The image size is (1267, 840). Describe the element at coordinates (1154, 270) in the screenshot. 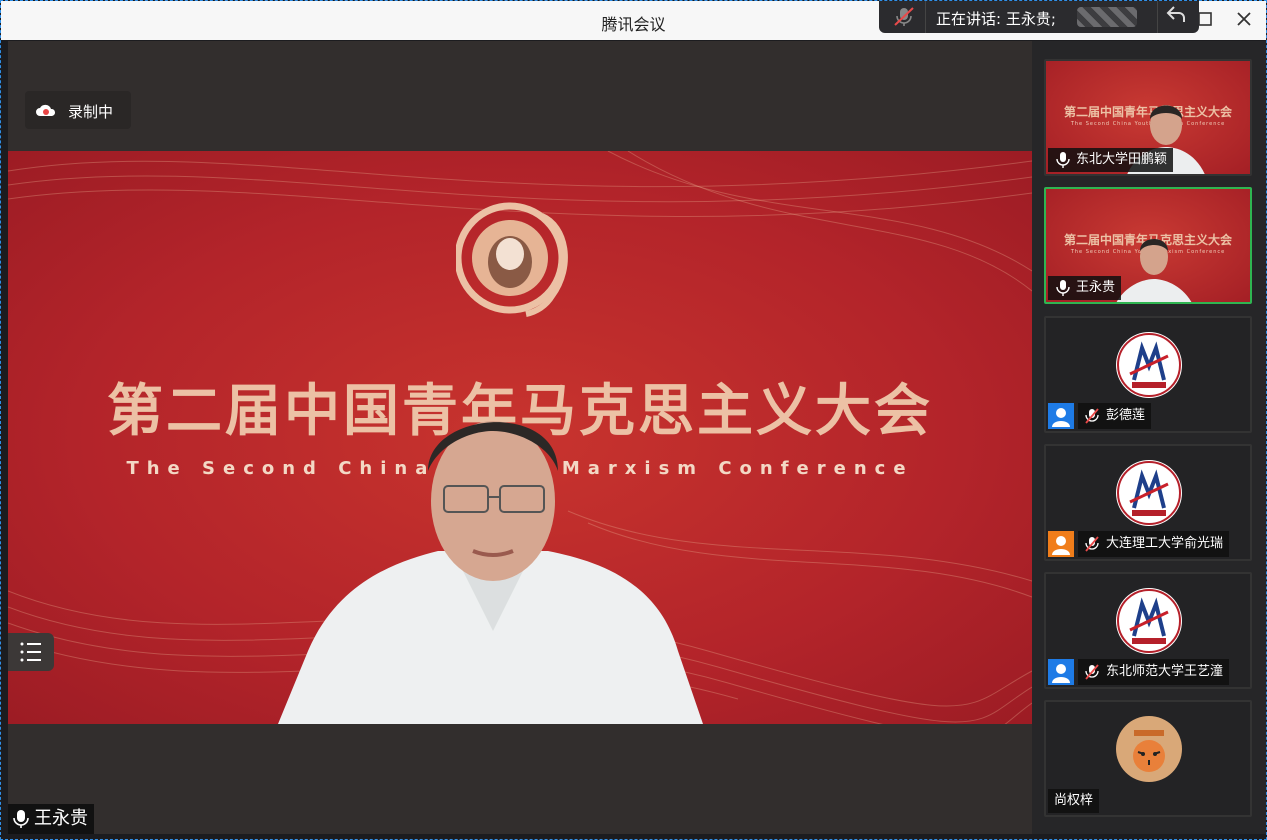

I see `participant-video` at that location.